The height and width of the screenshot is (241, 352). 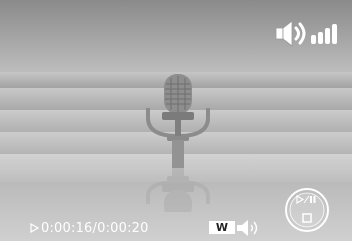 I want to click on play-indicator-icon, so click(x=34, y=228).